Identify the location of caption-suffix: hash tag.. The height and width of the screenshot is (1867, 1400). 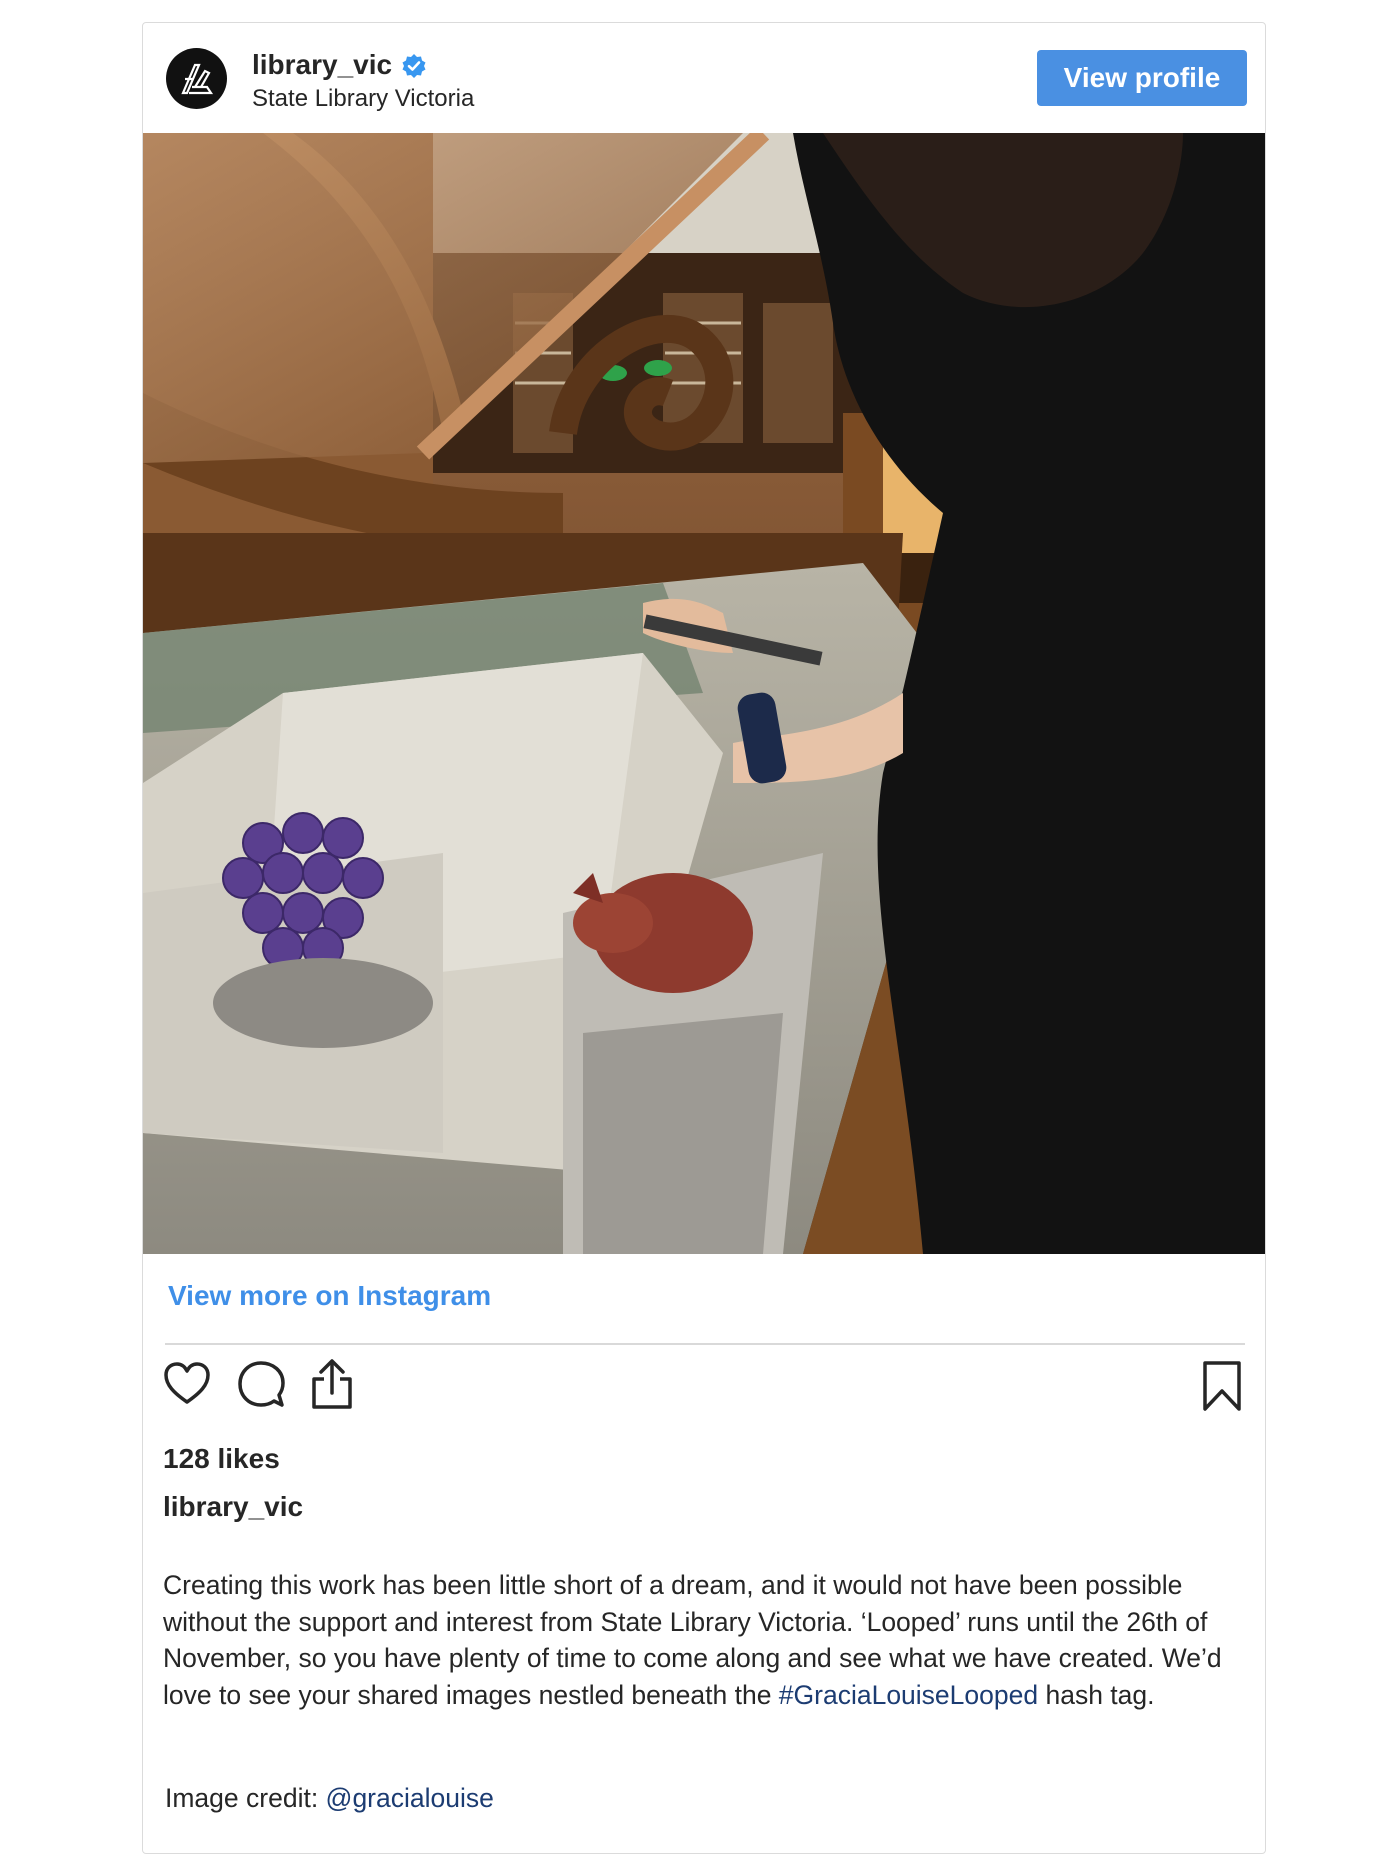
(1096, 1694).